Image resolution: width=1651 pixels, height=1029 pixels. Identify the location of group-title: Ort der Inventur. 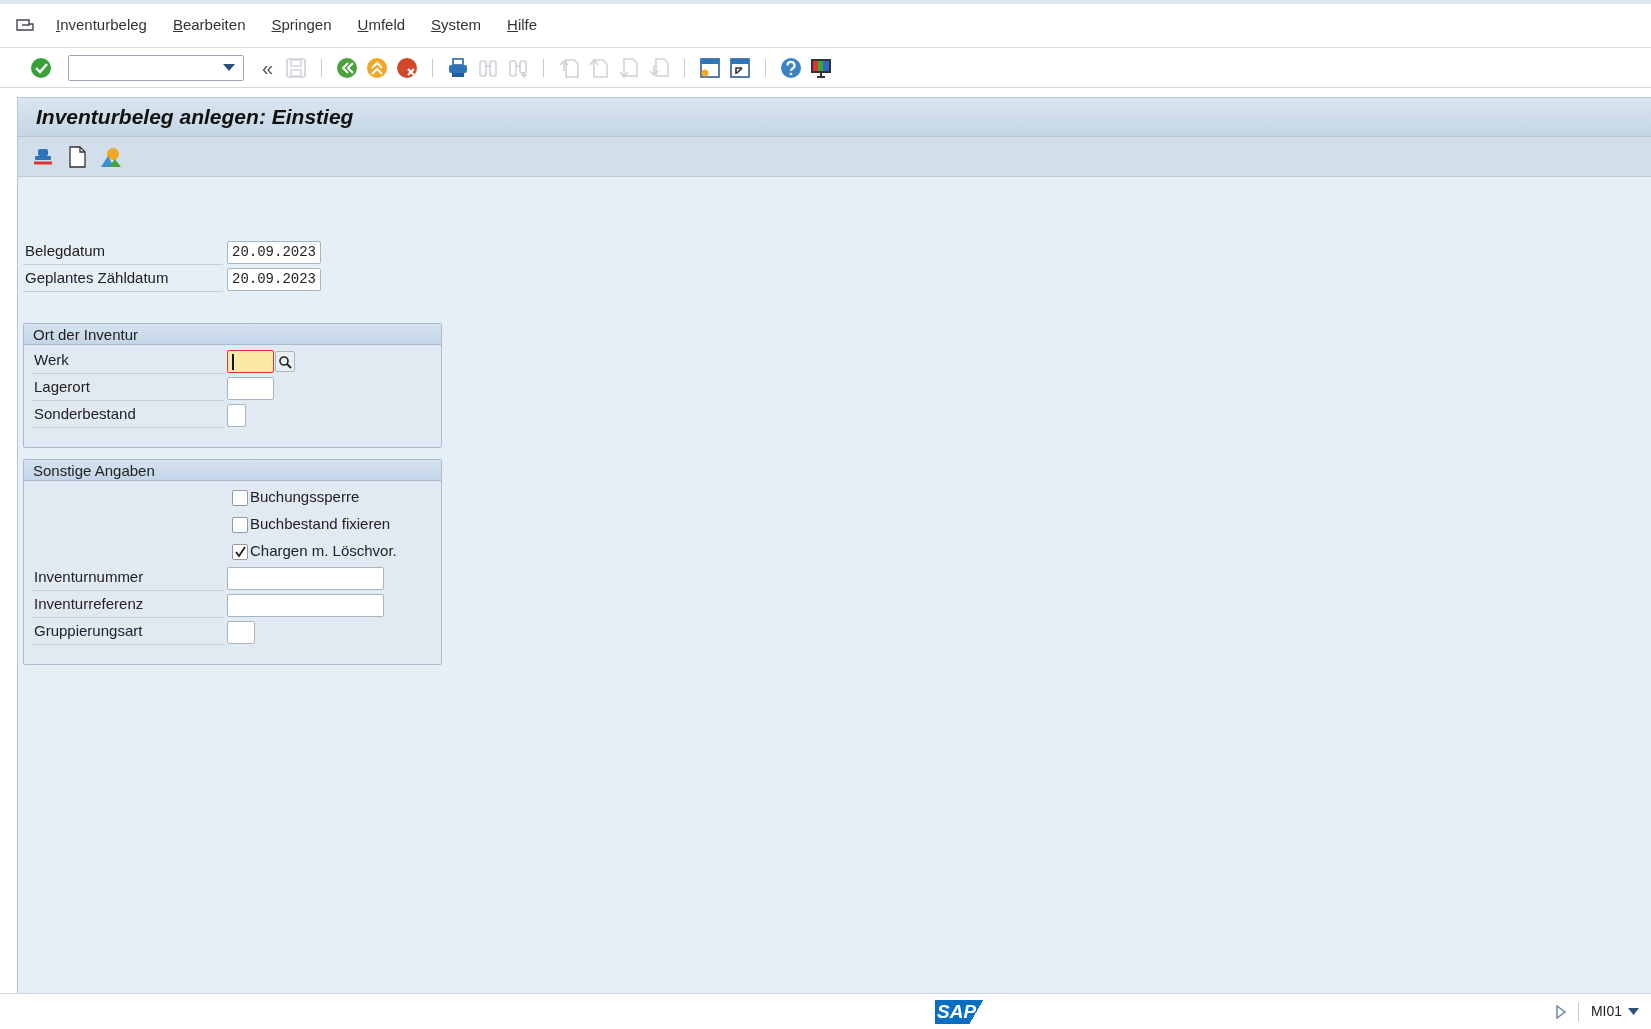
(232, 334).